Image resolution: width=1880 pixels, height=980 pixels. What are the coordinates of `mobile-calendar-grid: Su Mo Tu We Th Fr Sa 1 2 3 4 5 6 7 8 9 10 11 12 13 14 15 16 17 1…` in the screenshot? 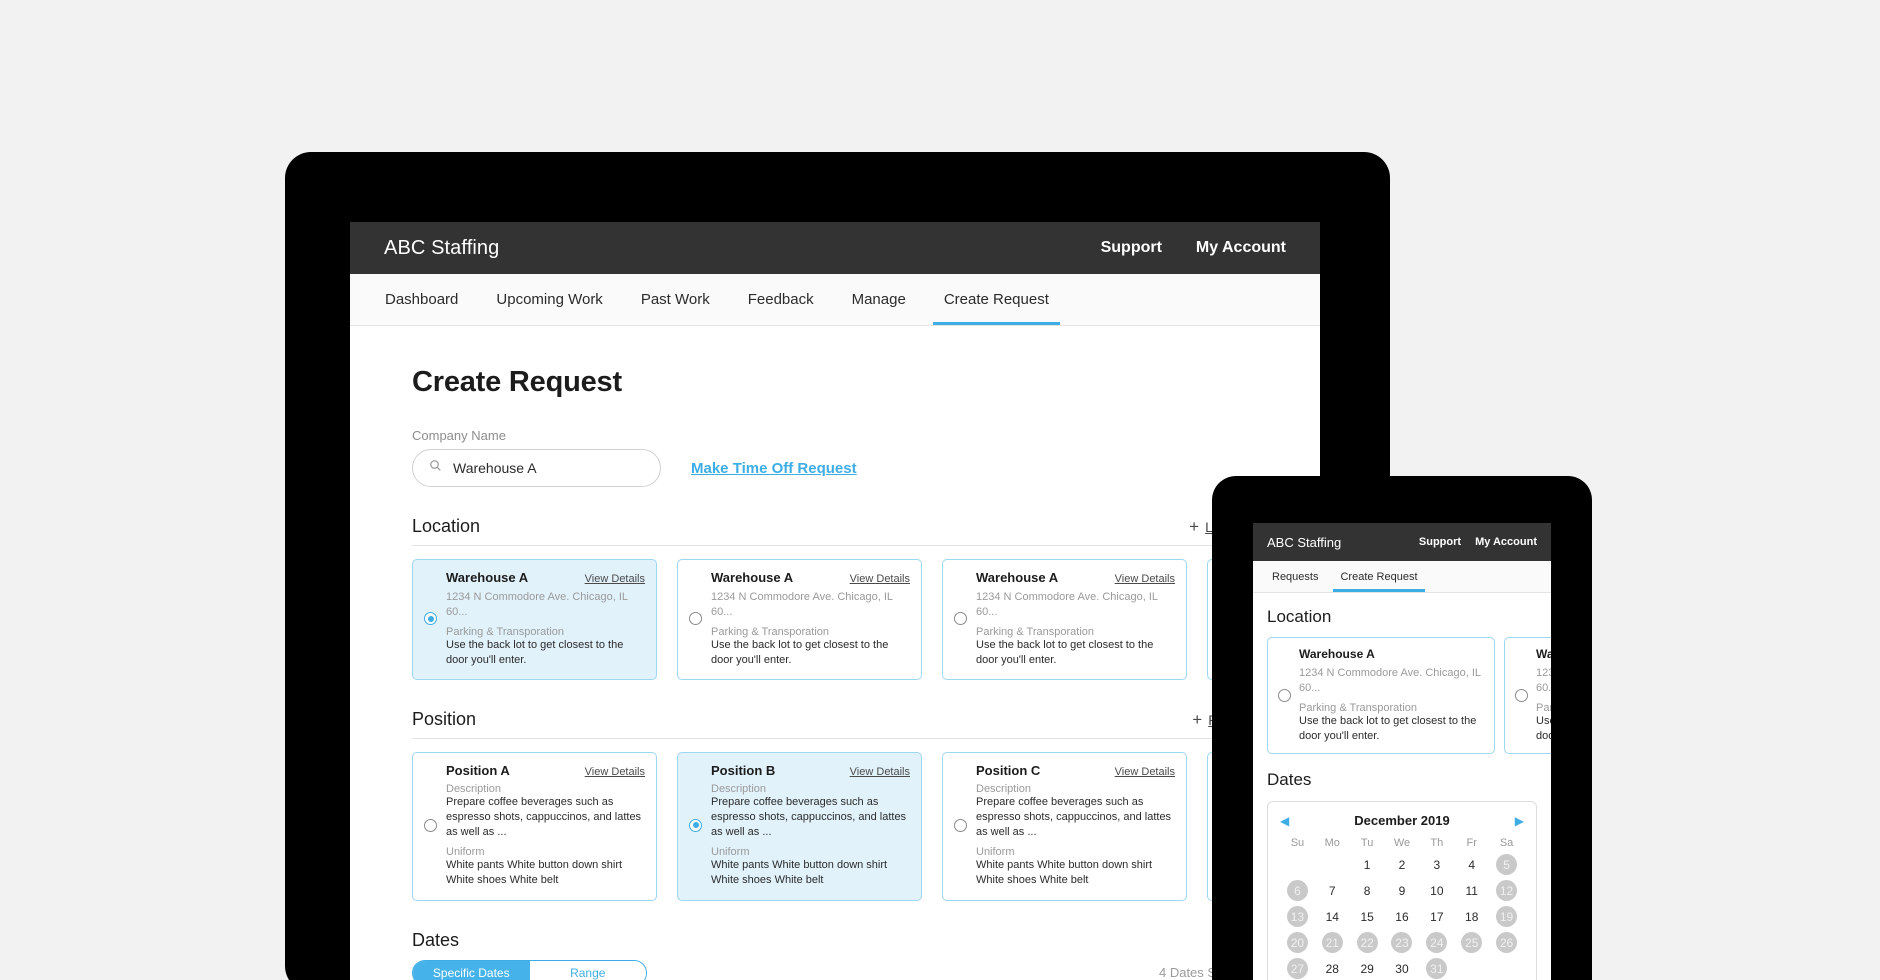 It's located at (1402, 908).